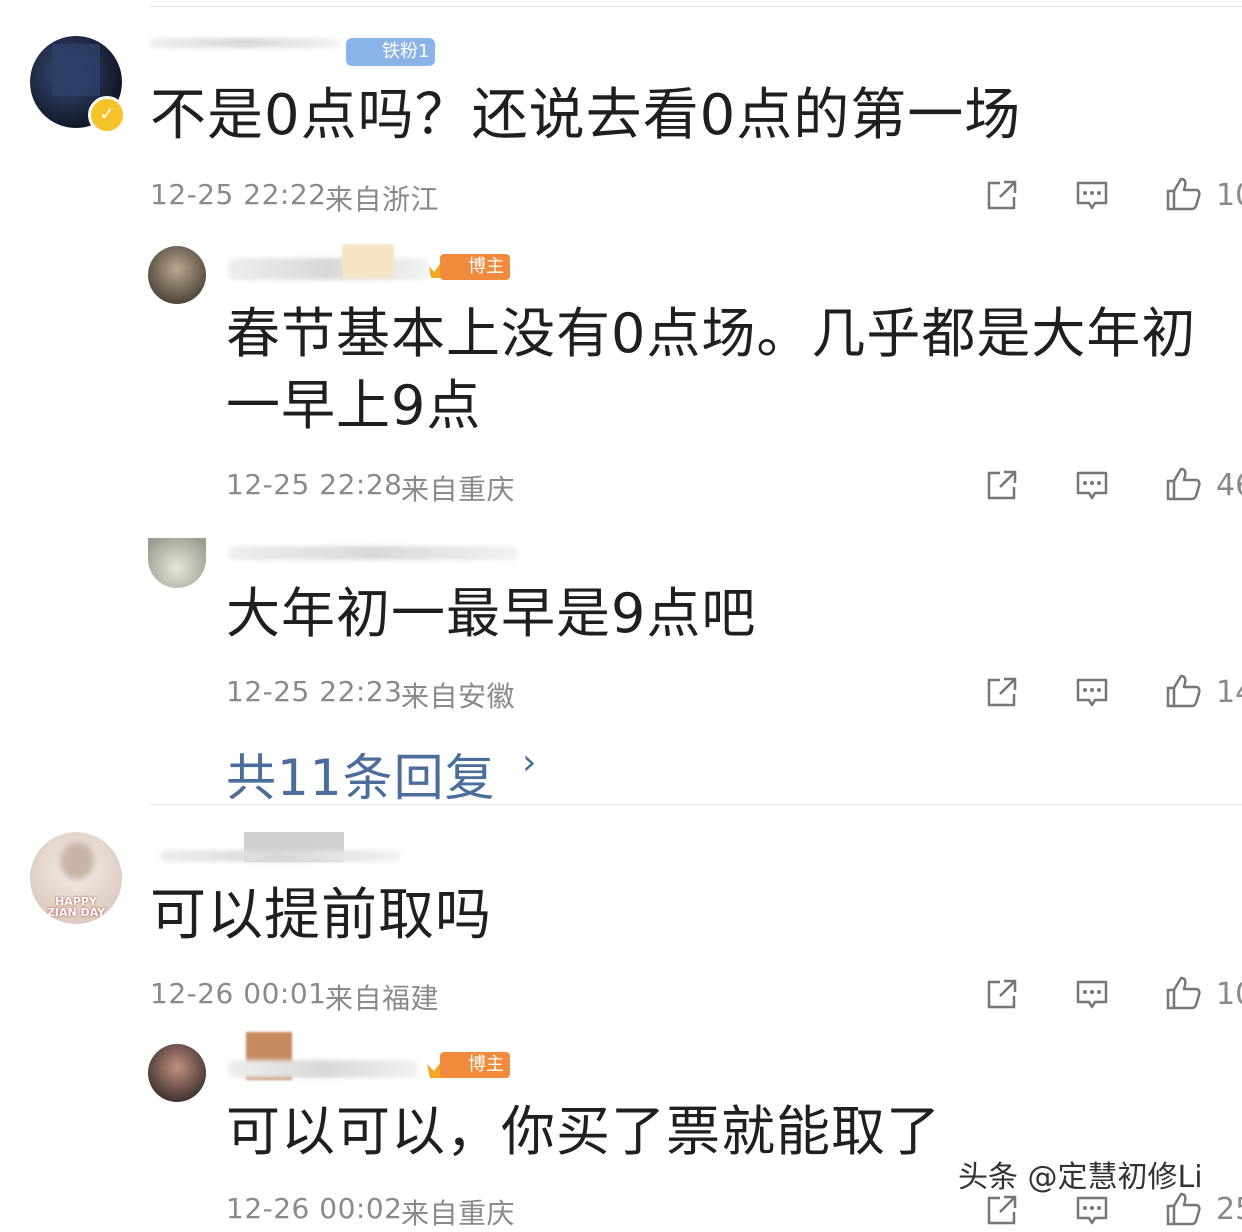  Describe the element at coordinates (314, 691) in the screenshot. I see `reply-time: 12-25 22:23` at that location.